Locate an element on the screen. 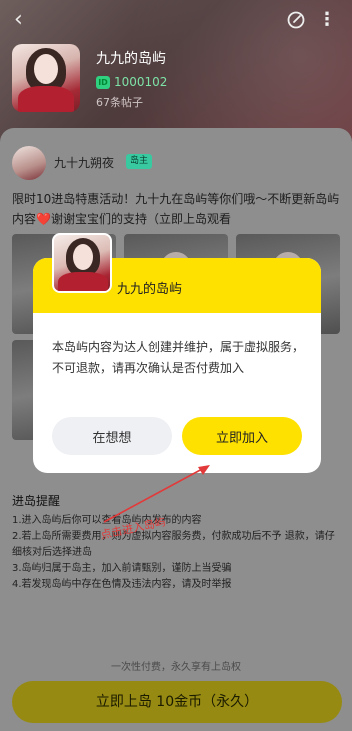 The width and height of the screenshot is (352, 731). reconsider-button: 在想想 is located at coordinates (112, 436).